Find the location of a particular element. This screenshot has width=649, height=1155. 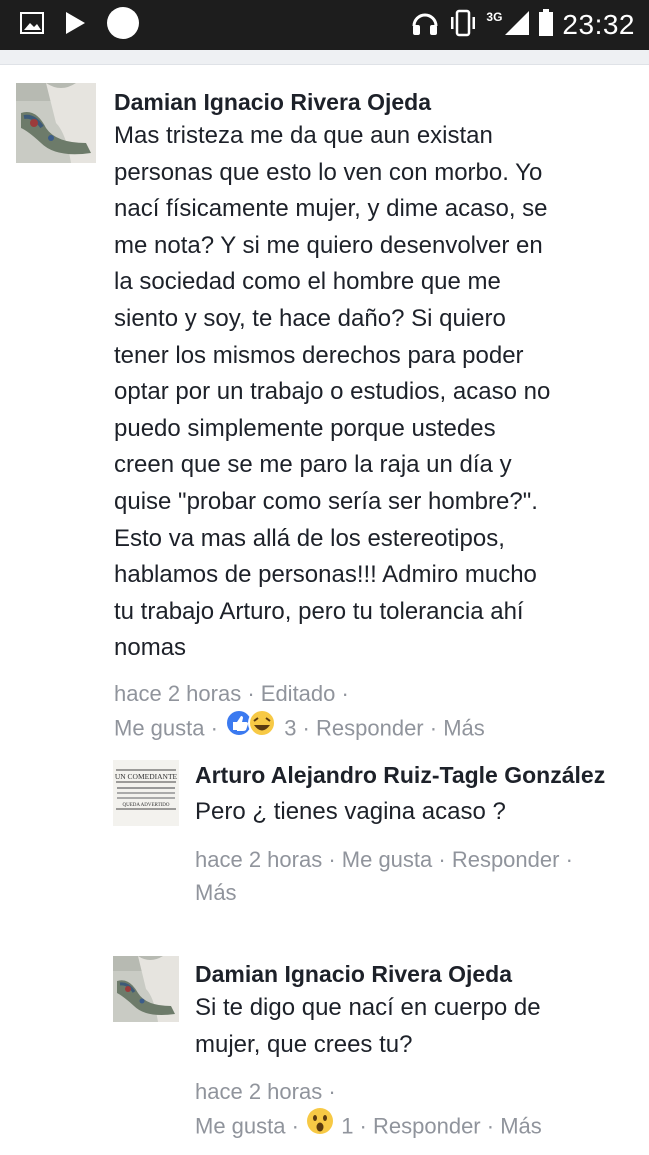

avatar-text-bottom: QUEDA ADVERTIDO is located at coordinates (145, 805).